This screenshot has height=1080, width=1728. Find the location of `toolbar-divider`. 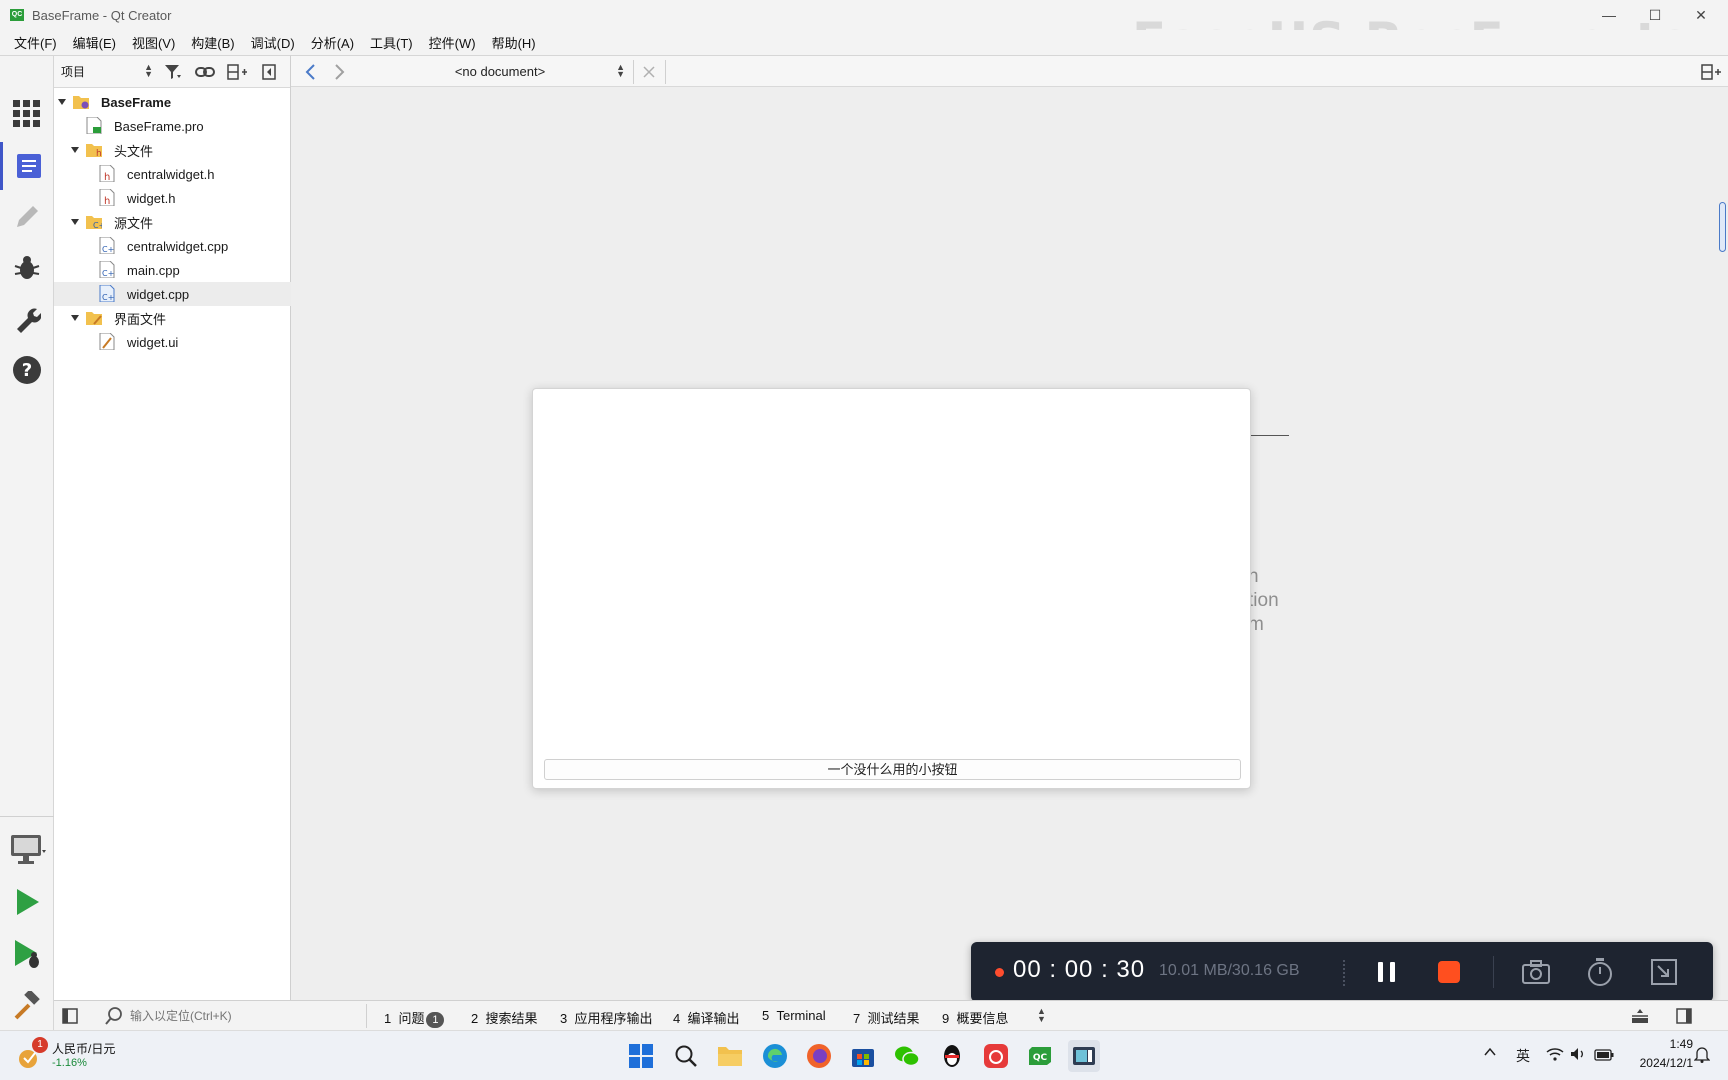

toolbar-divider is located at coordinates (665, 72).